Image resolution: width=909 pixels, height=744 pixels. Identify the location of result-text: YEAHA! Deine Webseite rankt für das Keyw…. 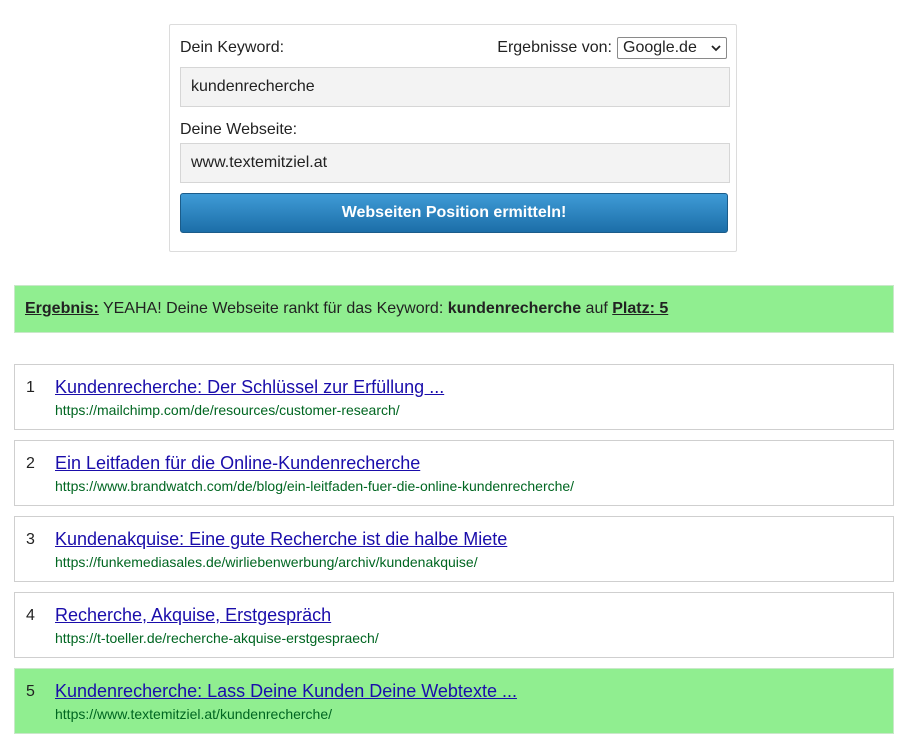
(273, 308).